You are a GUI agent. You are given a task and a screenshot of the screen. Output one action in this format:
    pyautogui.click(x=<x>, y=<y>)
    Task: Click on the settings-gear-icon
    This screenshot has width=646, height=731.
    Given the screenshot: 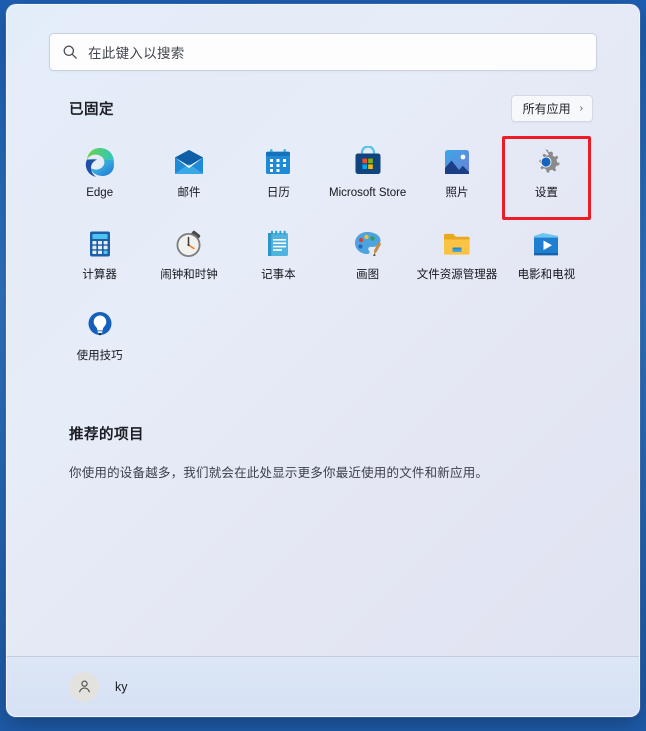 What is the action you would take?
    pyautogui.click(x=546, y=162)
    